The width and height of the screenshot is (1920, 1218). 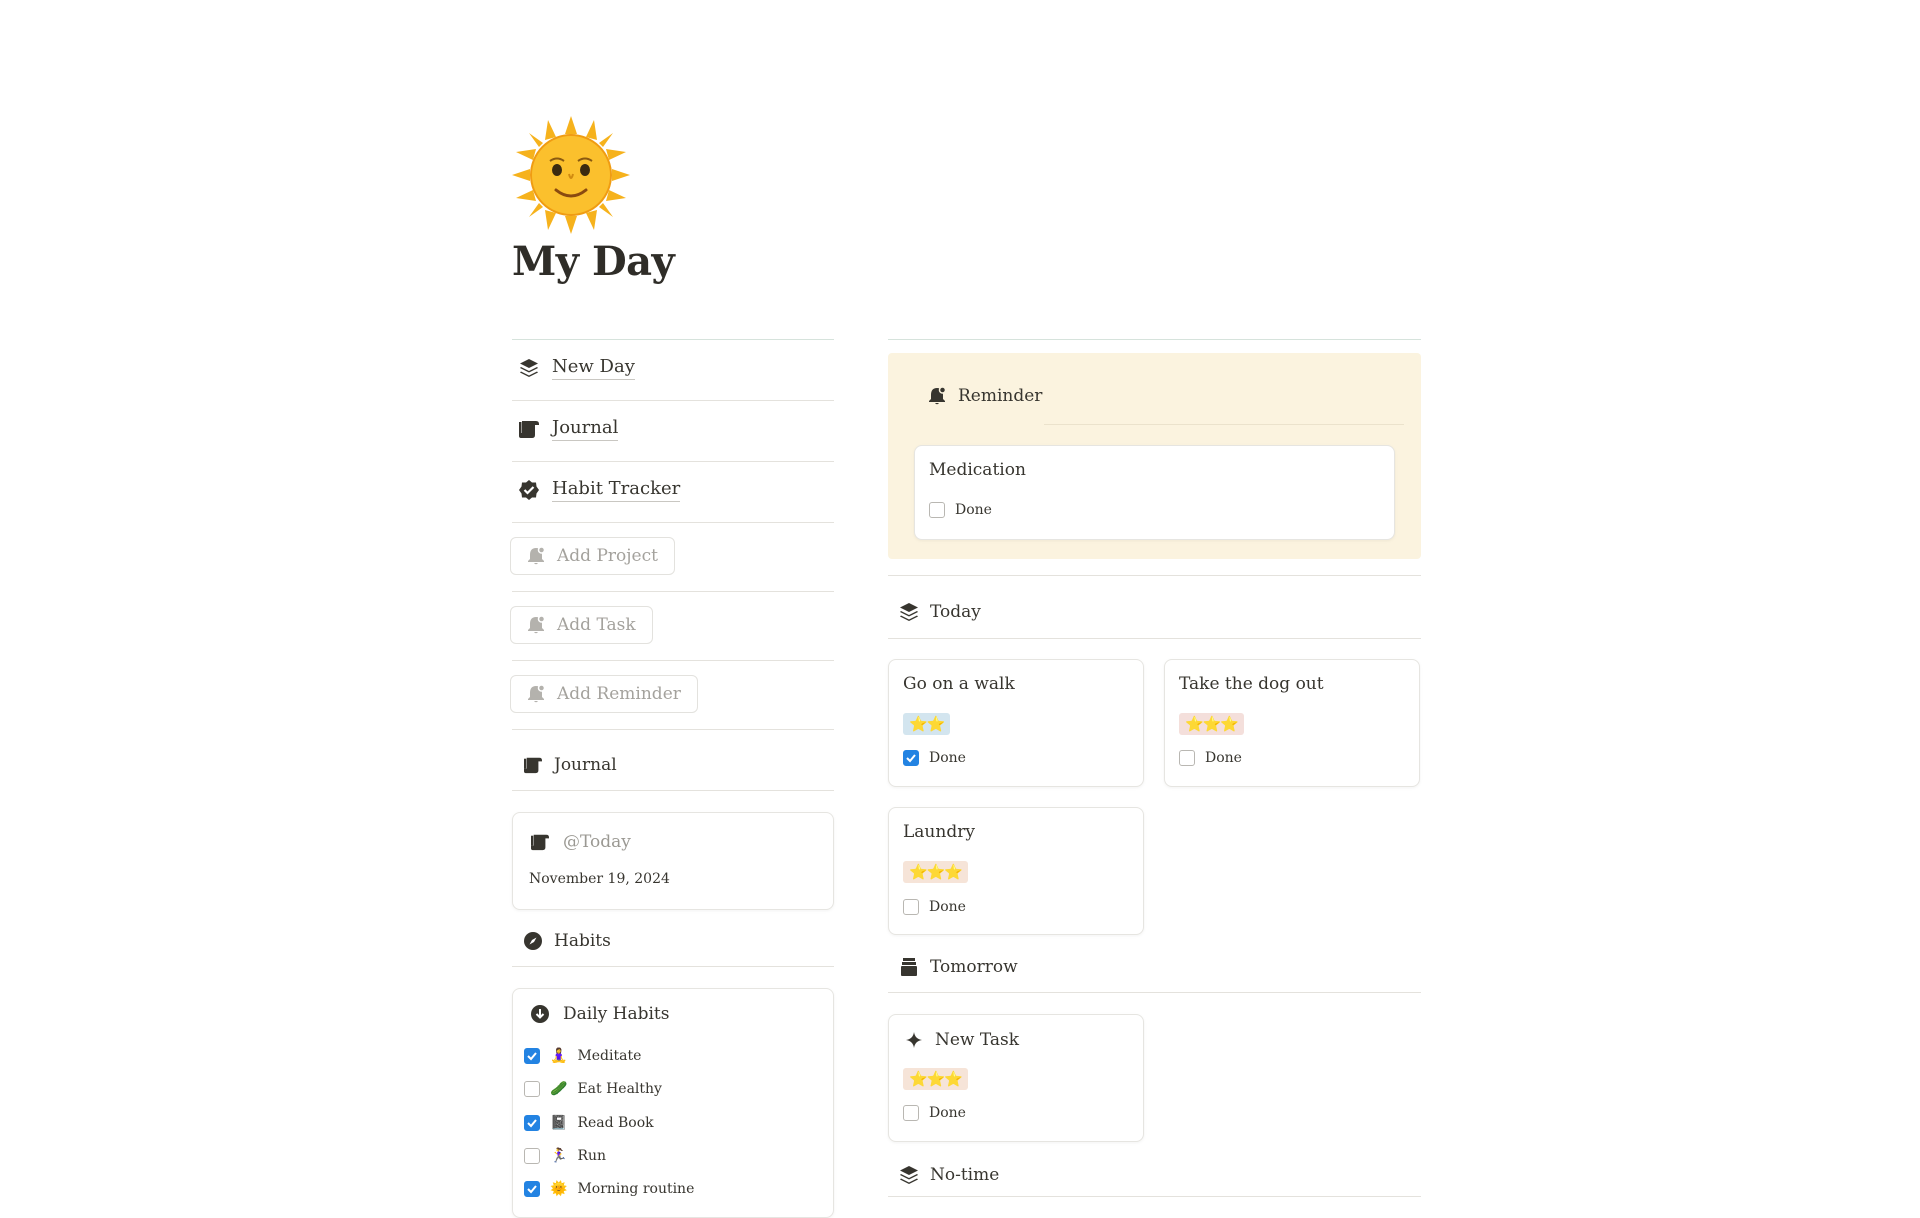 I want to click on task-card-take-the-dog-out: Take the dog out ⭐⭐⭐ Done, so click(x=1292, y=723).